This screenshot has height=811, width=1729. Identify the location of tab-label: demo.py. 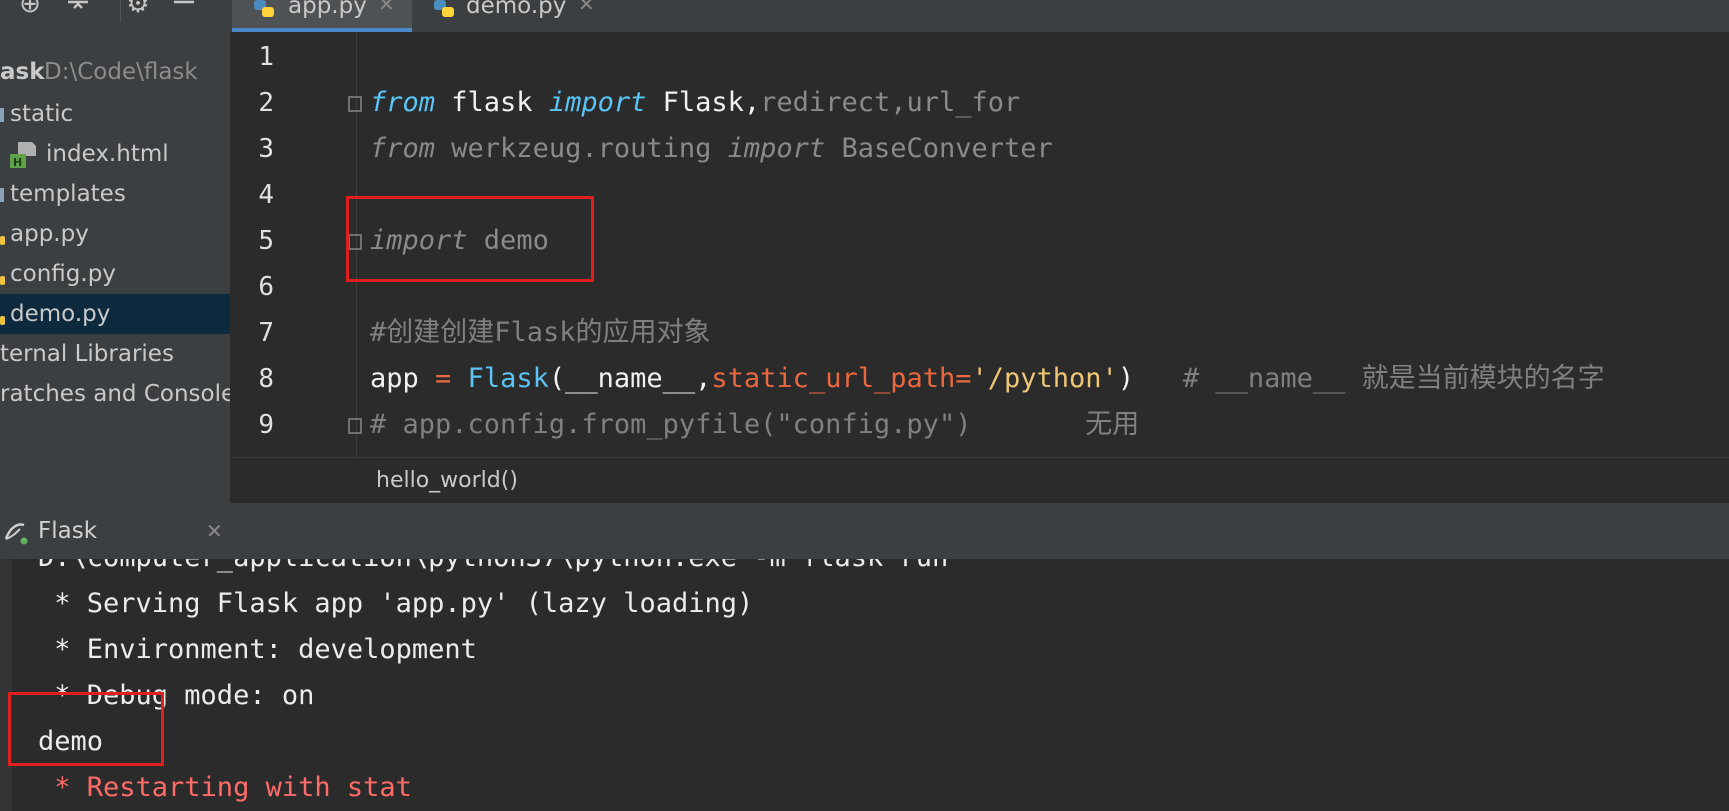
(516, 9).